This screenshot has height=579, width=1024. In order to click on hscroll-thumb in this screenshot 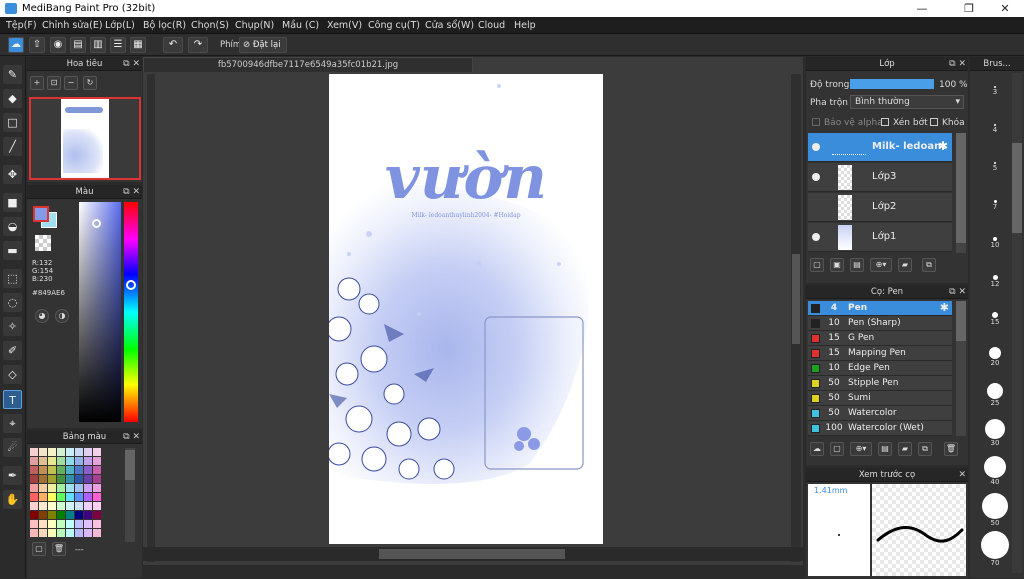, I will do `click(472, 554)`.